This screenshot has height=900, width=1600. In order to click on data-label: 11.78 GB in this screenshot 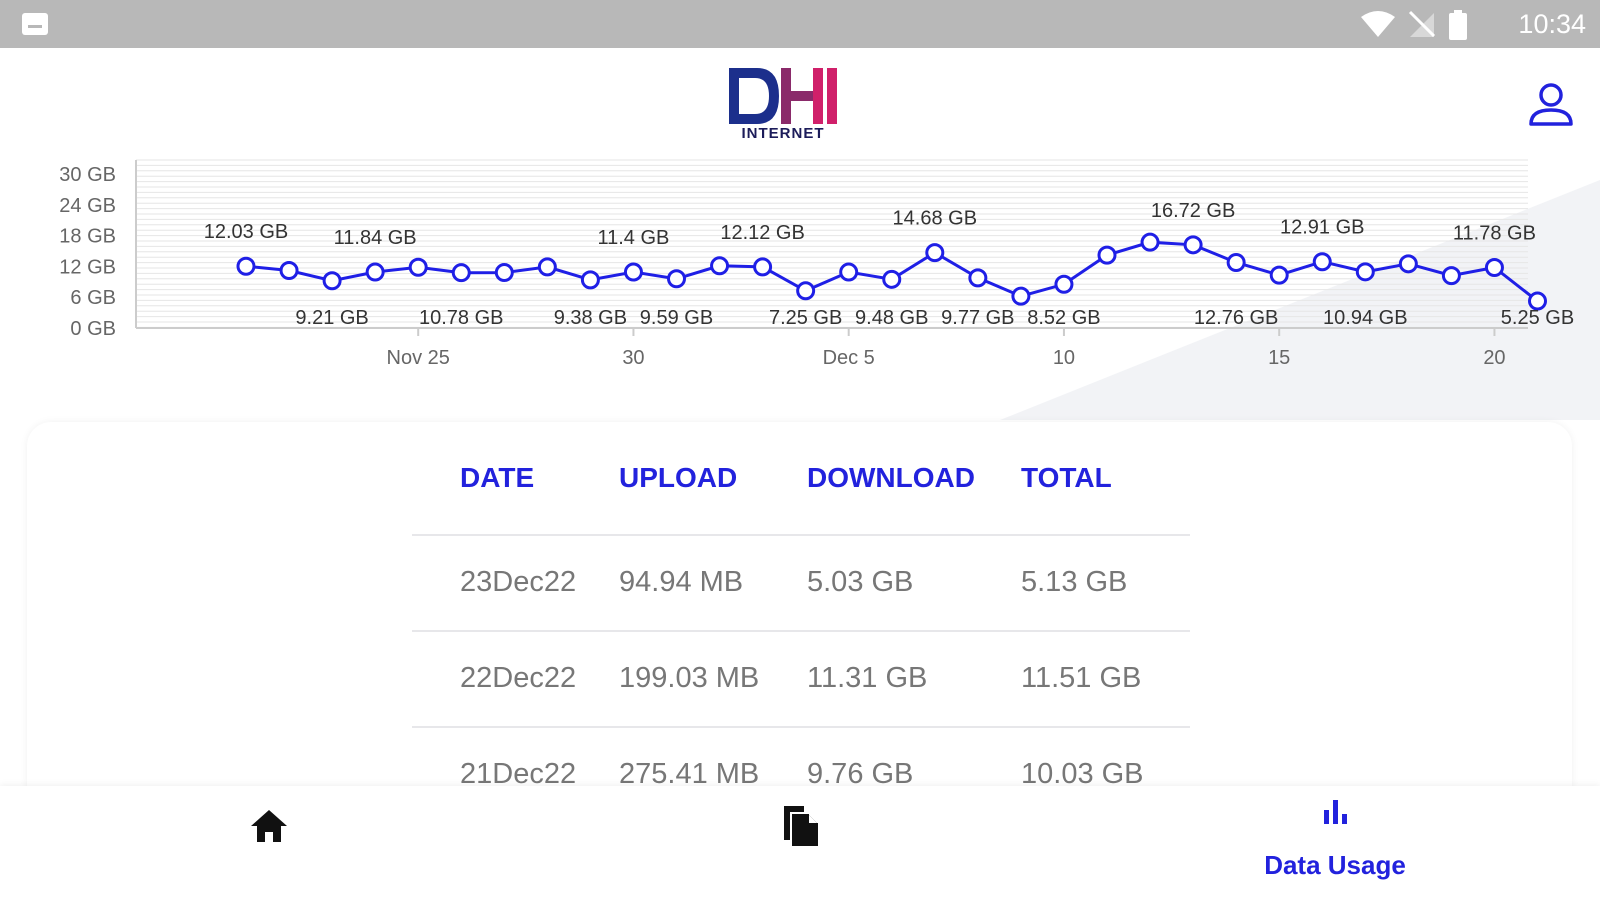, I will do `click(1494, 234)`.